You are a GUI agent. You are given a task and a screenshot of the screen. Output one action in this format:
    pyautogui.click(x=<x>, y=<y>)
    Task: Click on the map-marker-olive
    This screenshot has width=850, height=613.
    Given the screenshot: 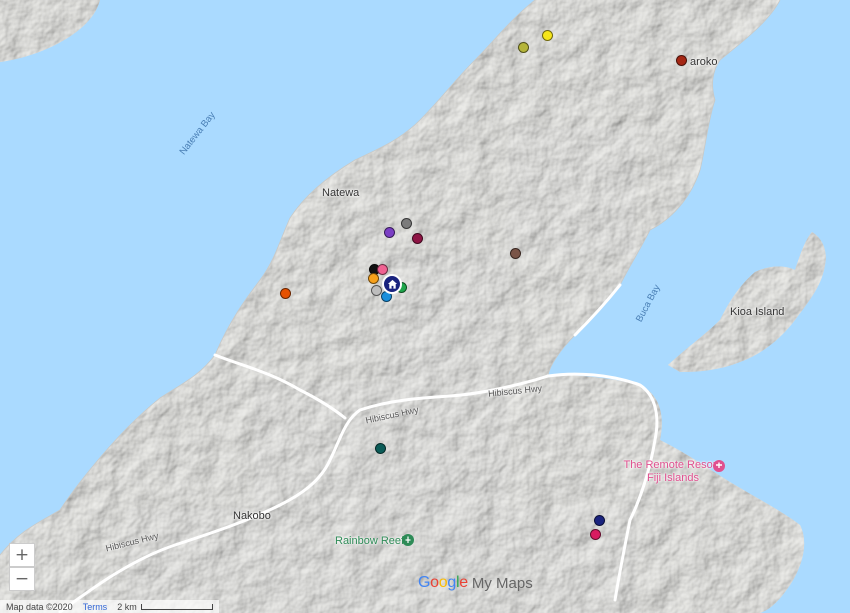 What is the action you would take?
    pyautogui.click(x=523, y=47)
    